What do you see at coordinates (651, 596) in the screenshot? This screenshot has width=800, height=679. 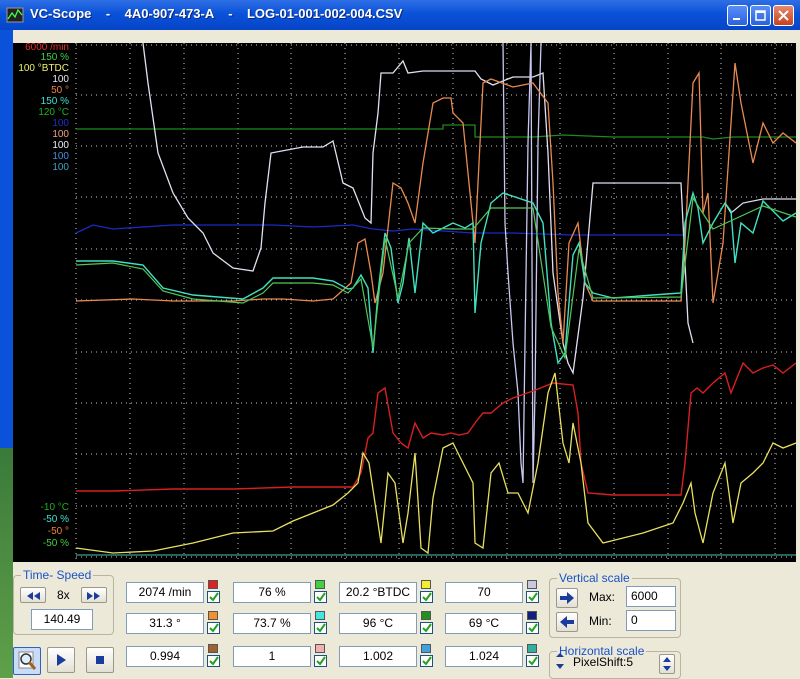 I see `max-input: 6000` at bounding box center [651, 596].